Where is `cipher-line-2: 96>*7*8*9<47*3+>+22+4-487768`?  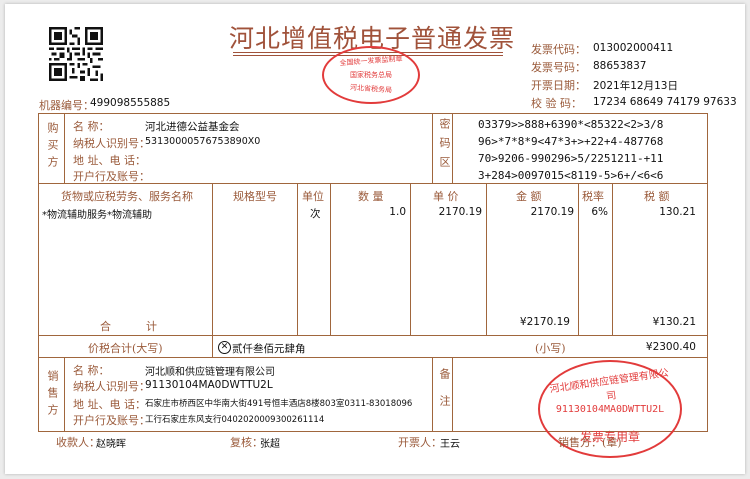
cipher-line-2: 96>*7*8*9<47*3+>+22+4-487768 is located at coordinates (571, 141).